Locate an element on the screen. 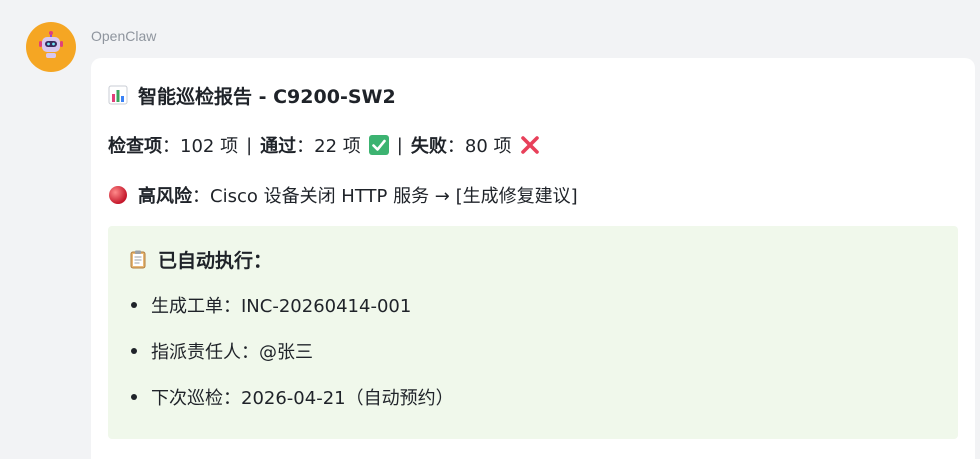 The image size is (980, 459). auto-actions-header: 已自动执行： is located at coordinates (533, 259).